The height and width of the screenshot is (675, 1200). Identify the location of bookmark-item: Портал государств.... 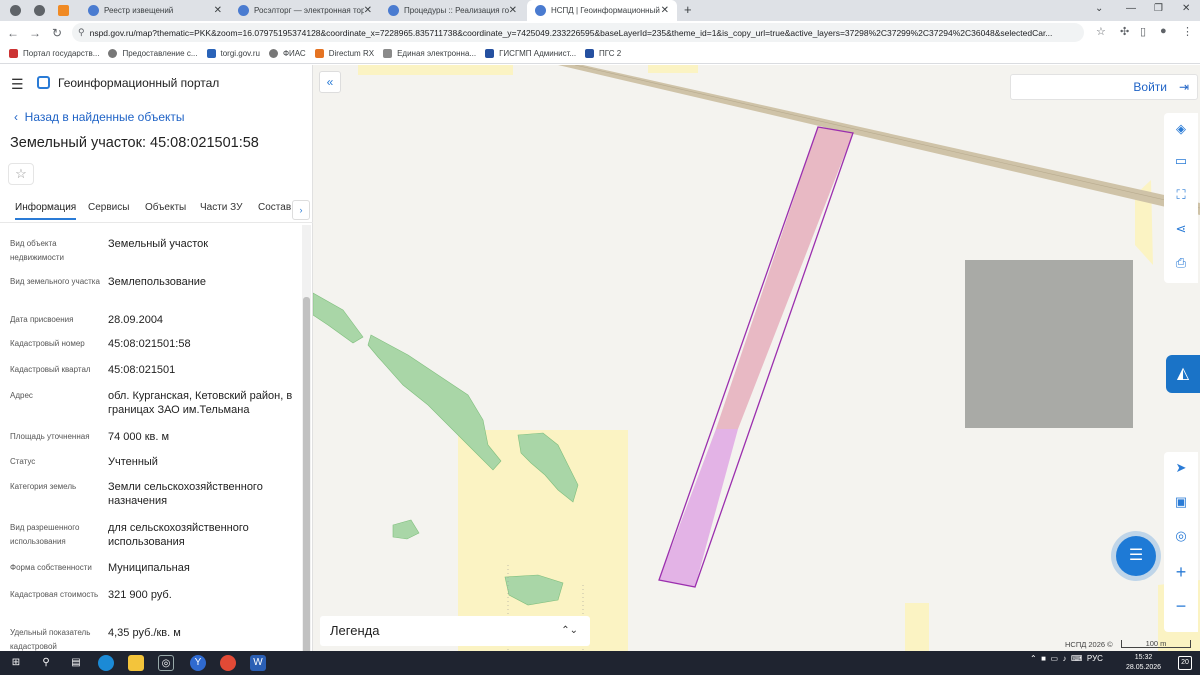
(54, 53).